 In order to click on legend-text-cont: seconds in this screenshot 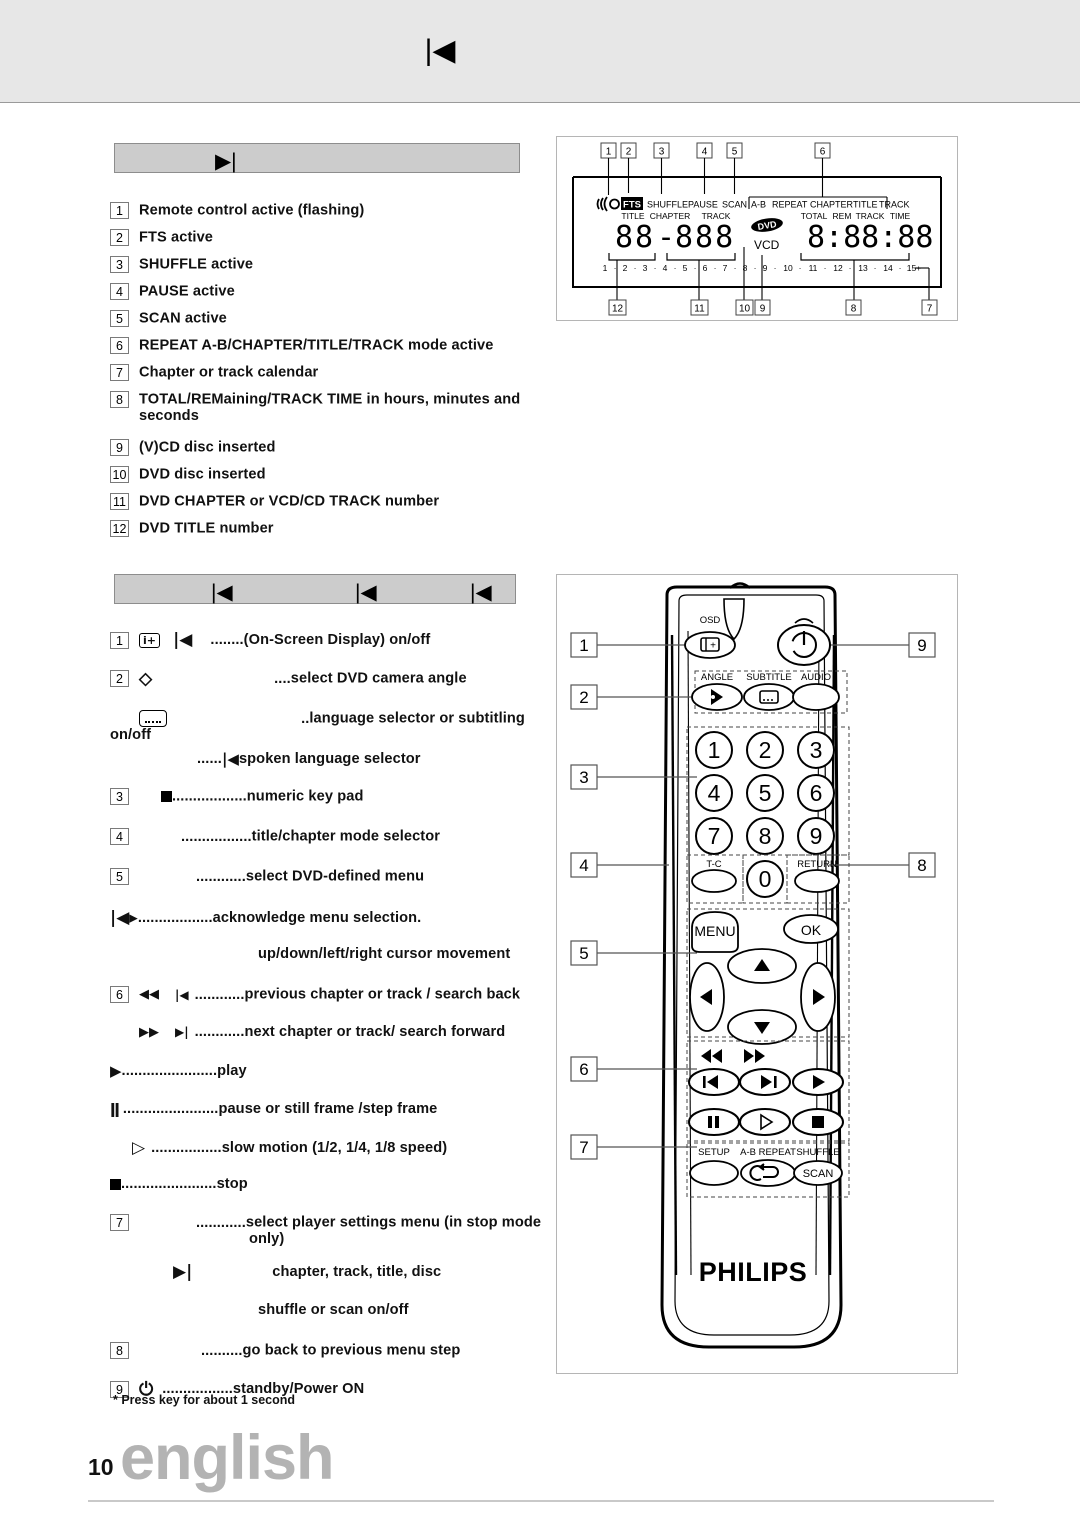, I will do `click(169, 416)`.